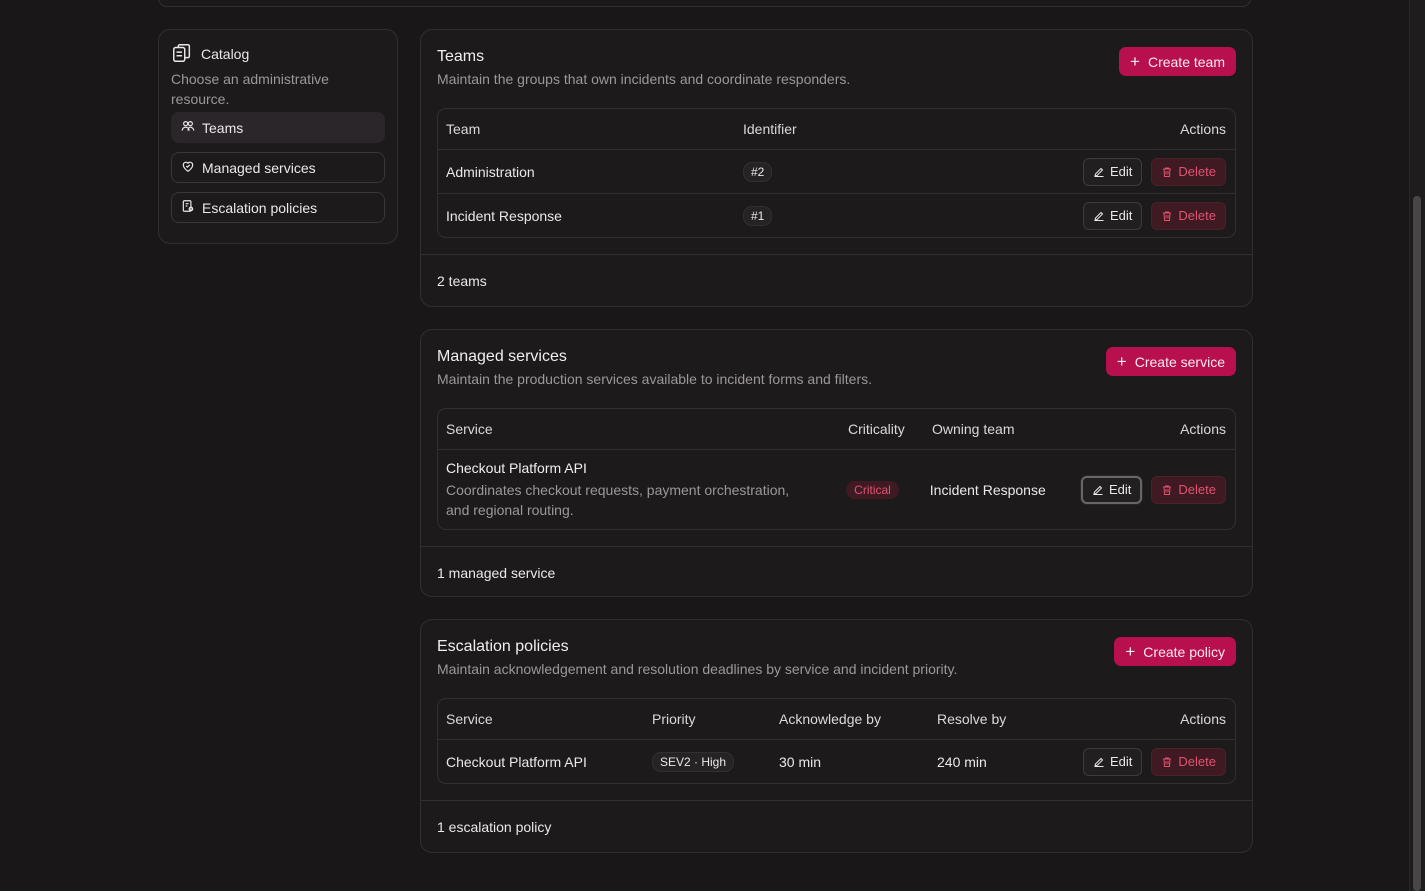 Image resolution: width=1425 pixels, height=891 pixels. Describe the element at coordinates (962, 761) in the screenshot. I see `resolve-by: 240 min` at that location.